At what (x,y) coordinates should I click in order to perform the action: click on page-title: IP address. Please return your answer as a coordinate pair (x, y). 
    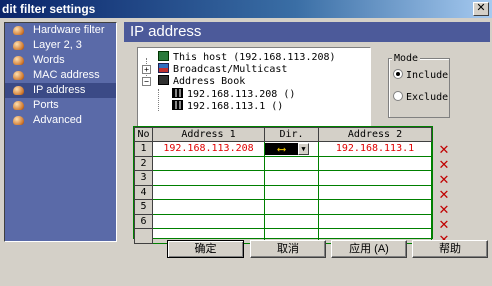
    Looking at the image, I should click on (307, 32).